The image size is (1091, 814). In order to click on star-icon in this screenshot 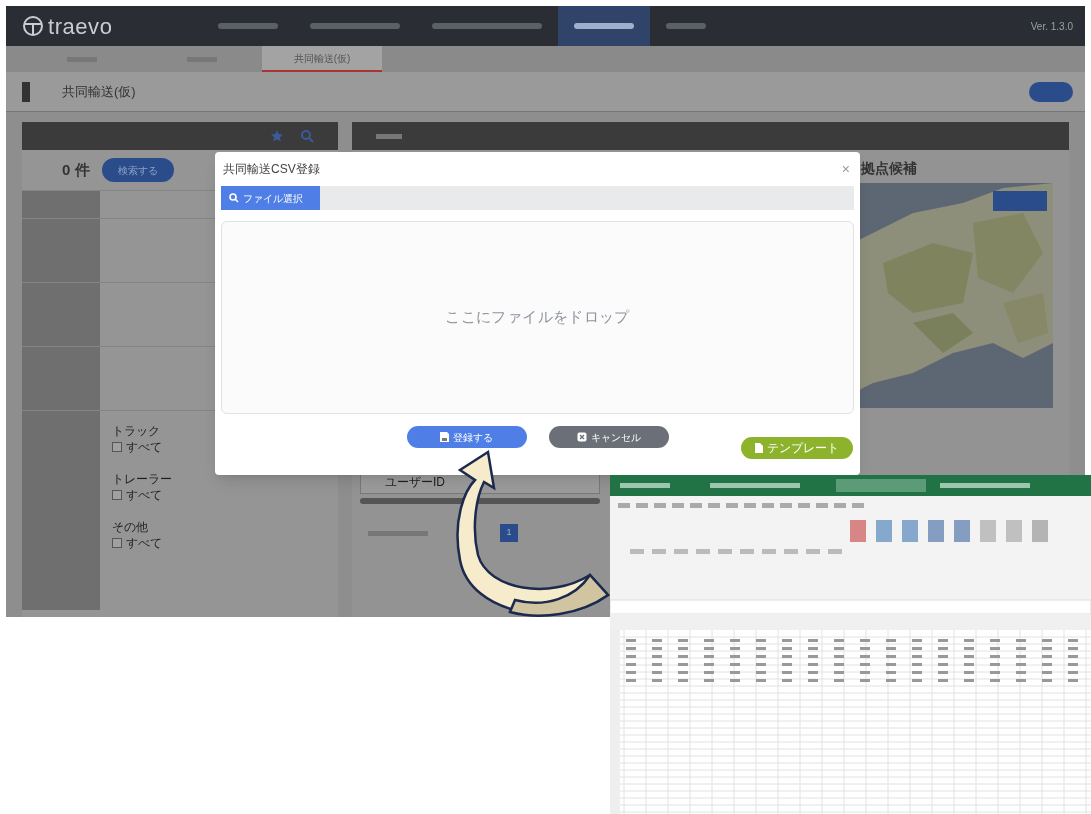, I will do `click(277, 136)`.